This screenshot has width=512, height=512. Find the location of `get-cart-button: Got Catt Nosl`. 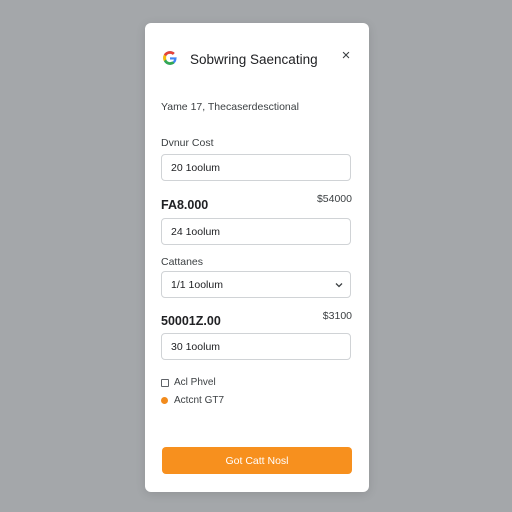

get-cart-button: Got Catt Nosl is located at coordinates (257, 460).